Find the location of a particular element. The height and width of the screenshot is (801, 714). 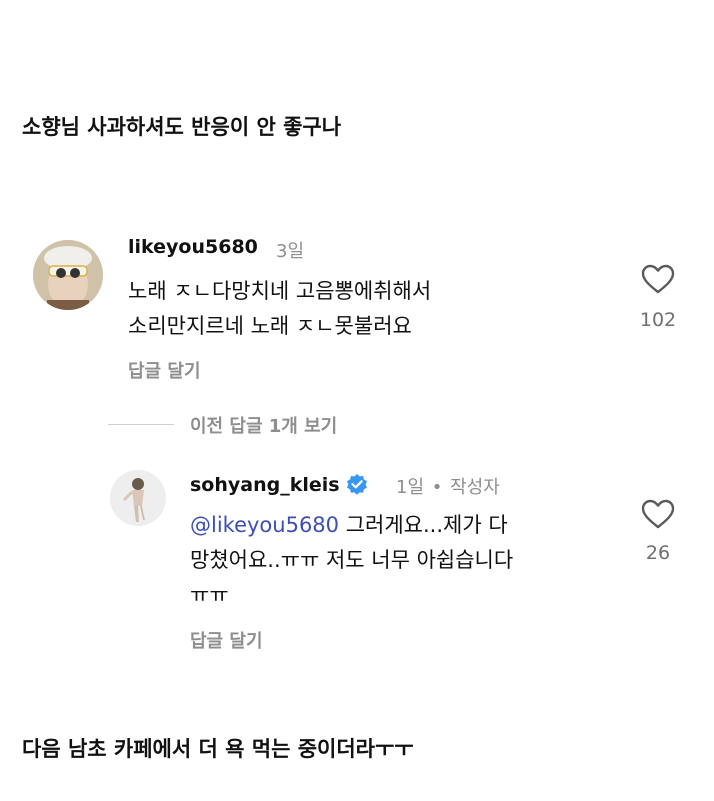

comment-time: 3일 is located at coordinates (290, 251).